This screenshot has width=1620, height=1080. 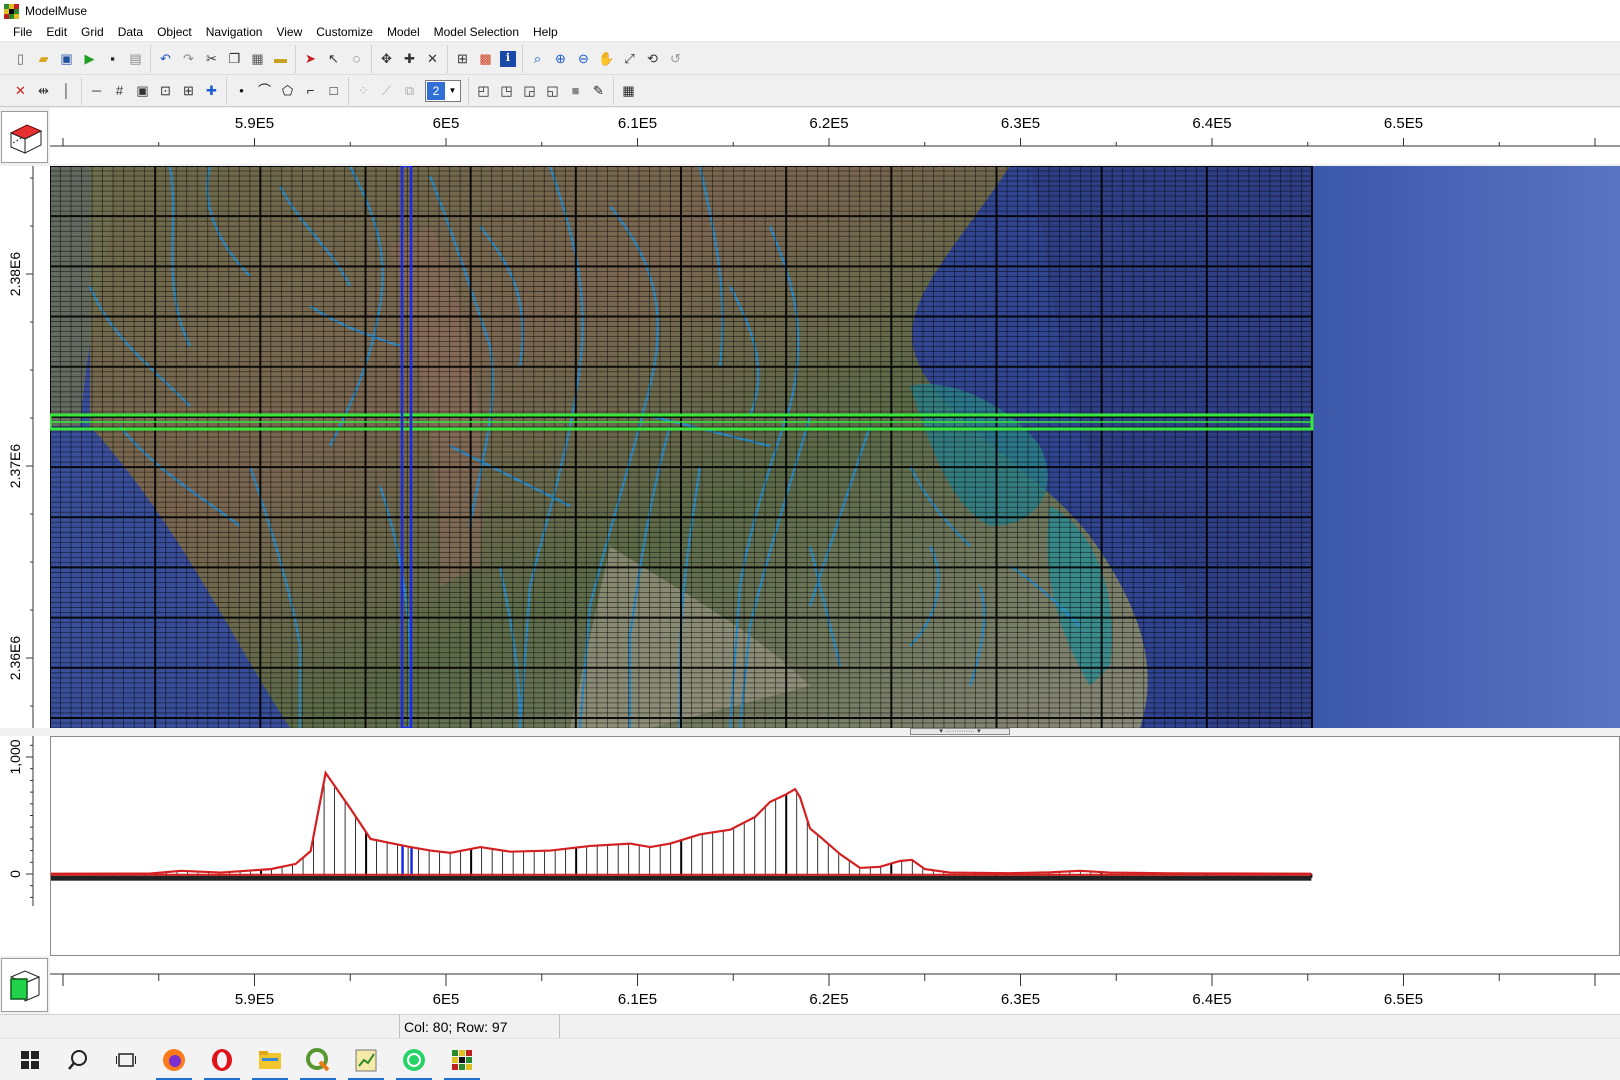 What do you see at coordinates (43, 90) in the screenshot?
I see `split-column-icon: ⇹` at bounding box center [43, 90].